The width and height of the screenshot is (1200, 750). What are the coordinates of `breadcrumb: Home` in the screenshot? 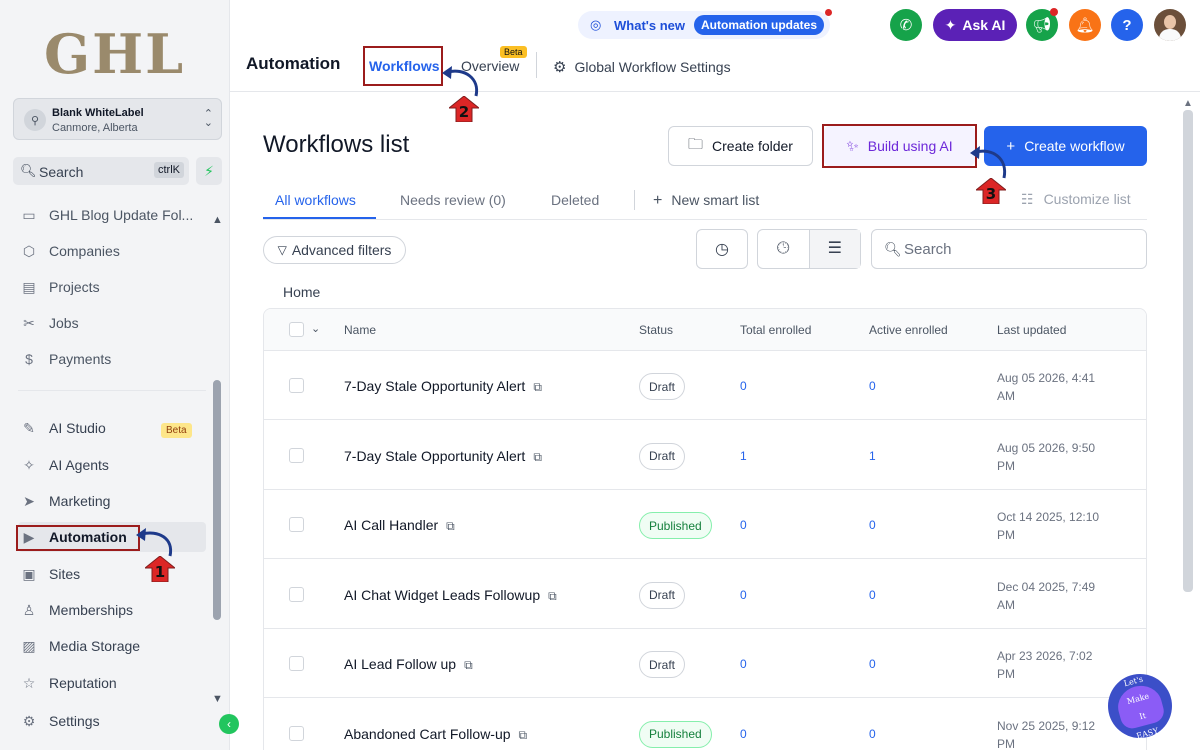 It's located at (301, 292).